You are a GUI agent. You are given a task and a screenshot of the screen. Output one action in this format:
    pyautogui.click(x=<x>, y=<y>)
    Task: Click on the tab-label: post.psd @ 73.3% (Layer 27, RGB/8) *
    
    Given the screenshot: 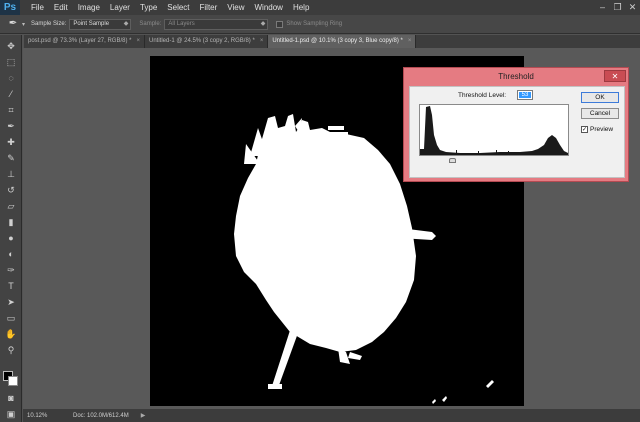 What is the action you would take?
    pyautogui.click(x=80, y=41)
    